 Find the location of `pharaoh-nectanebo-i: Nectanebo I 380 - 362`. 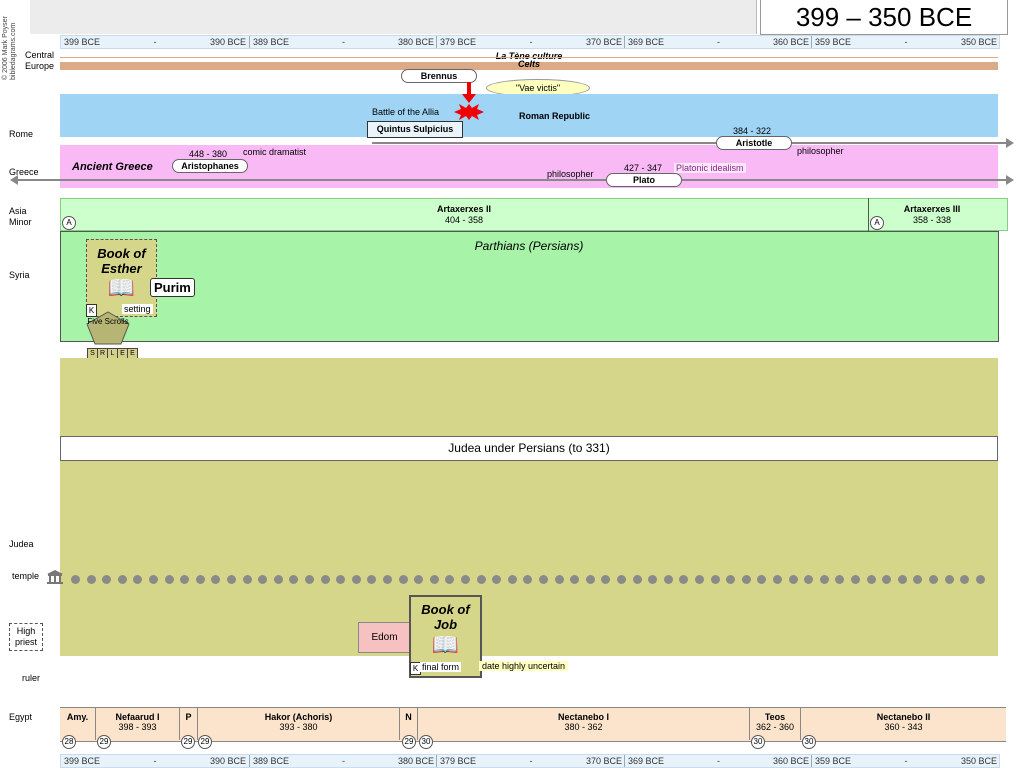

pharaoh-nectanebo-i: Nectanebo I 380 - 362 is located at coordinates (584, 723).